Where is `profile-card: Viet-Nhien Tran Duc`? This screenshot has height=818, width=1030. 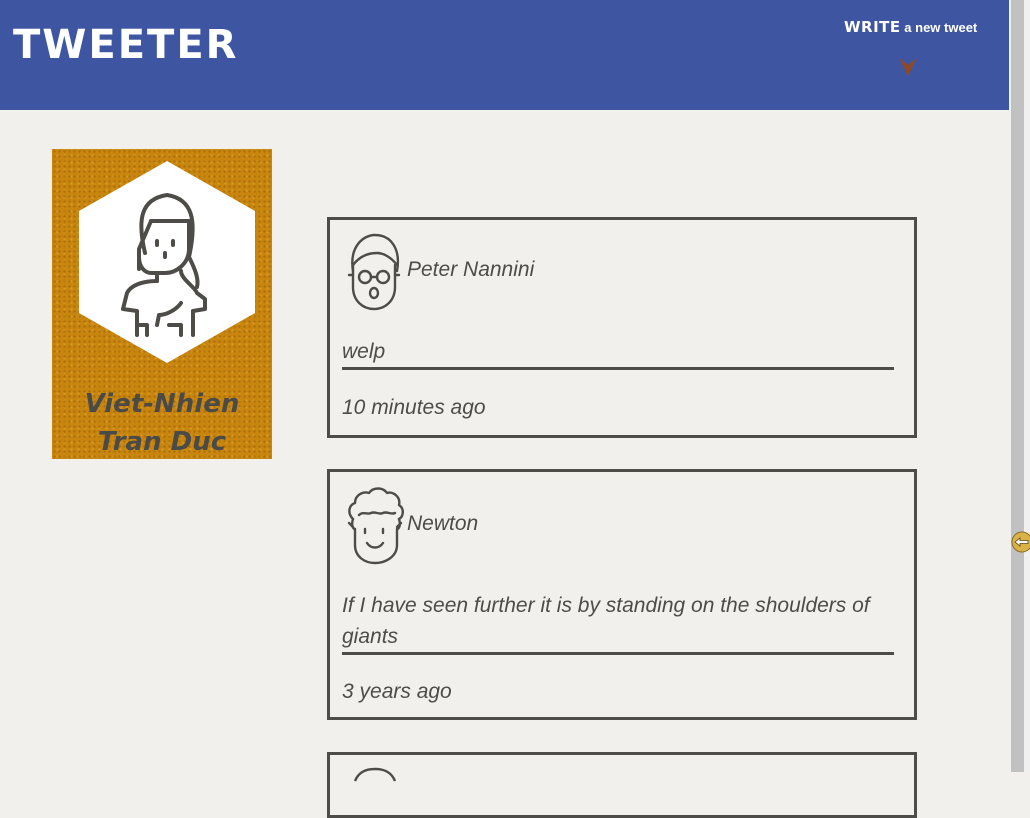 profile-card: Viet-Nhien Tran Duc is located at coordinates (162, 304).